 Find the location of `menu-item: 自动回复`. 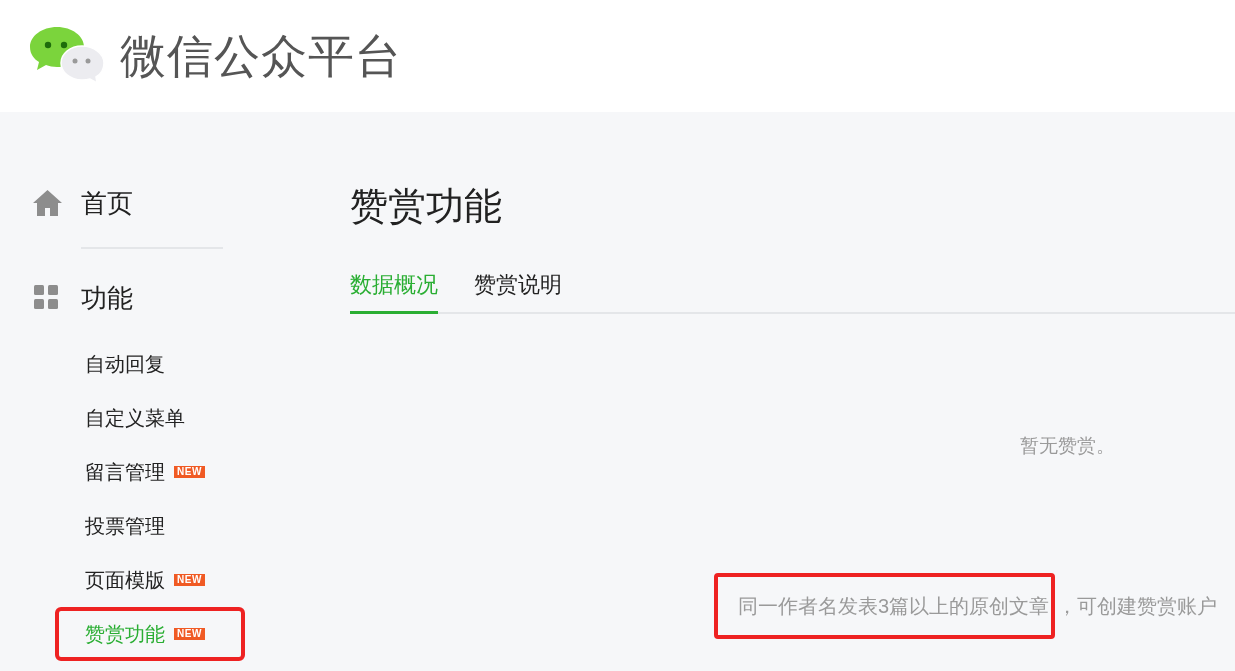

menu-item: 自动回复 is located at coordinates (125, 364).